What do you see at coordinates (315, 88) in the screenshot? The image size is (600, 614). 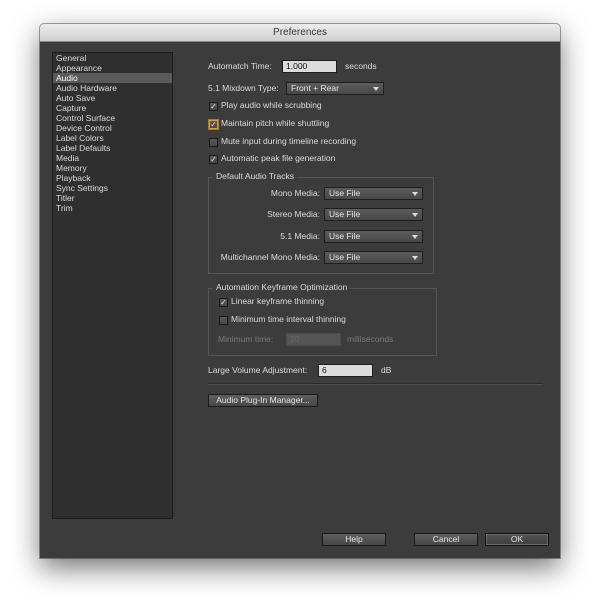 I see `mixdown-type-value: Front + Rear` at bounding box center [315, 88].